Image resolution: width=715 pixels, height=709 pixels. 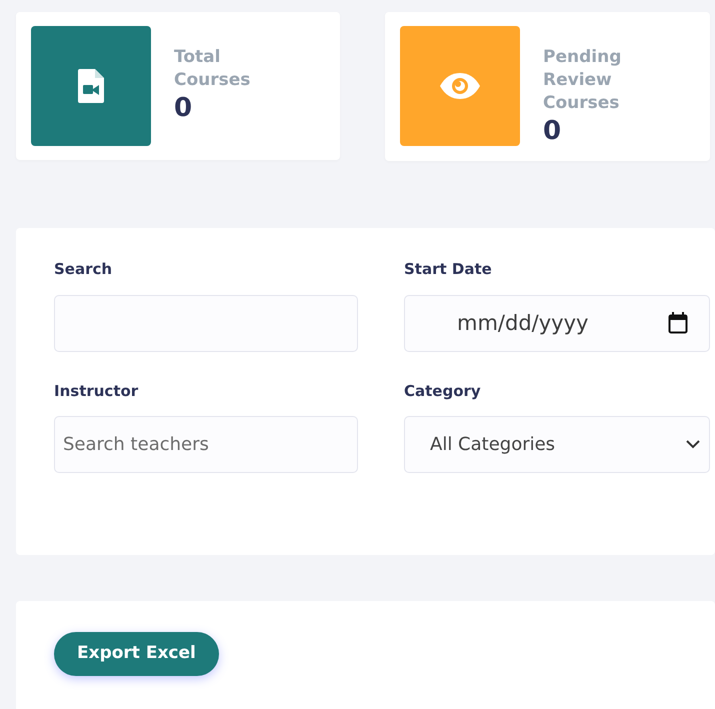 I want to click on stat-title: Total Courses, so click(x=213, y=69).